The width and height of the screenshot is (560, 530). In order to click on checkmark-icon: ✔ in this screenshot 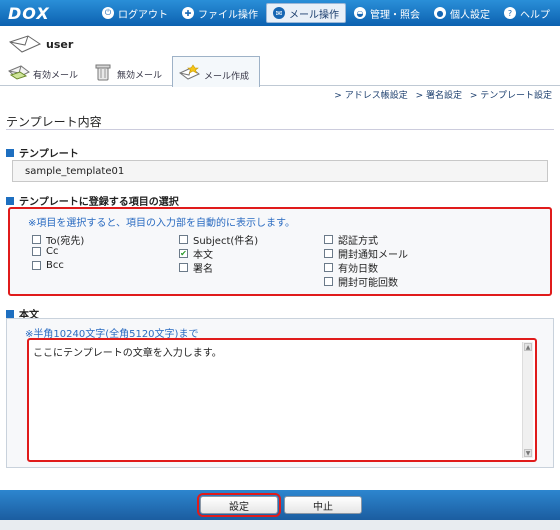, I will do `click(183, 253)`.